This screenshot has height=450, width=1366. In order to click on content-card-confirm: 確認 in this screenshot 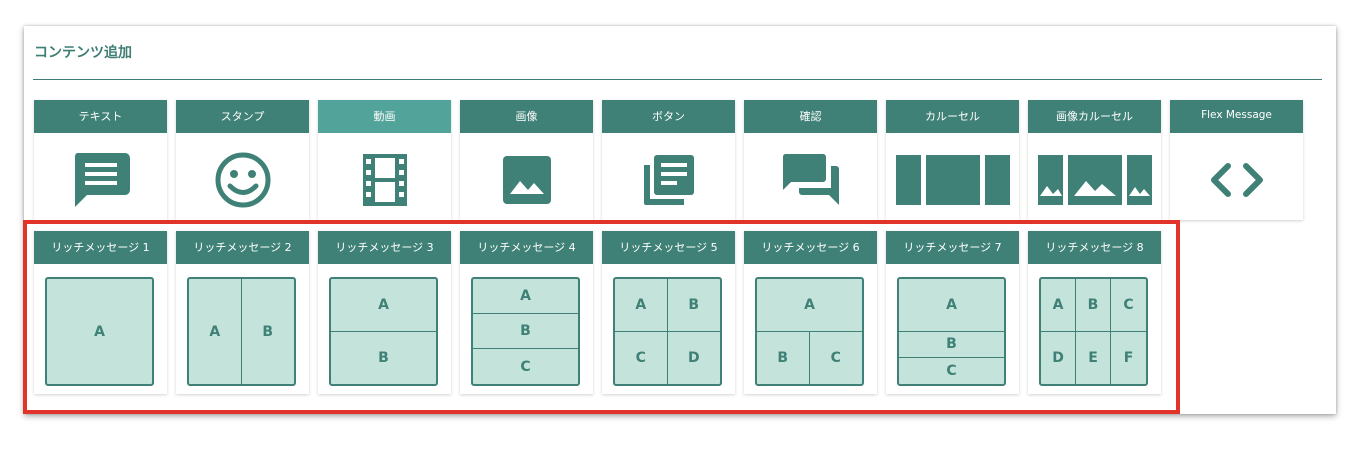, I will do `click(810, 160)`.